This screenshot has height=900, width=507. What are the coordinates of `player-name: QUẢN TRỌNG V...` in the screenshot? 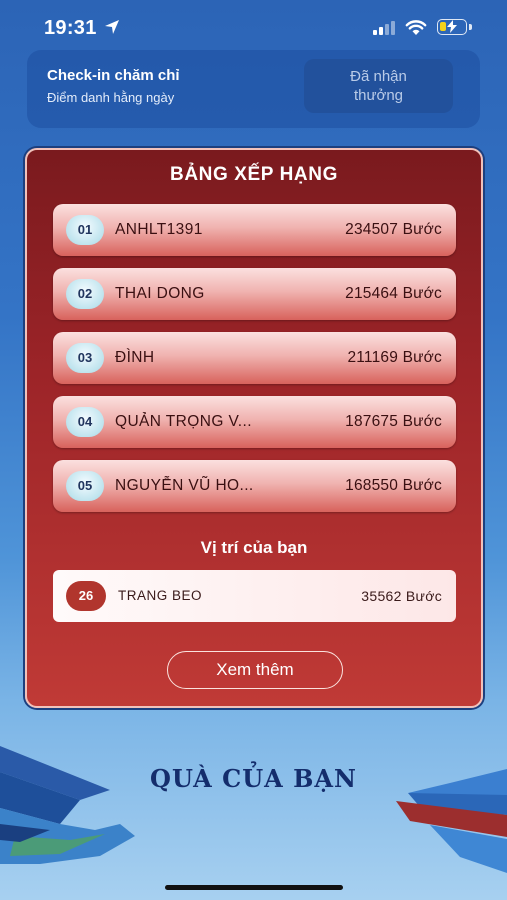 It's located at (183, 421).